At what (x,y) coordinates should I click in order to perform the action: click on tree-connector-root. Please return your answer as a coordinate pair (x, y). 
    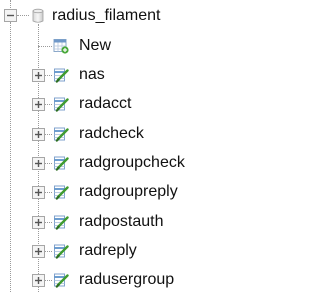
    Looking at the image, I should click on (10, 4).